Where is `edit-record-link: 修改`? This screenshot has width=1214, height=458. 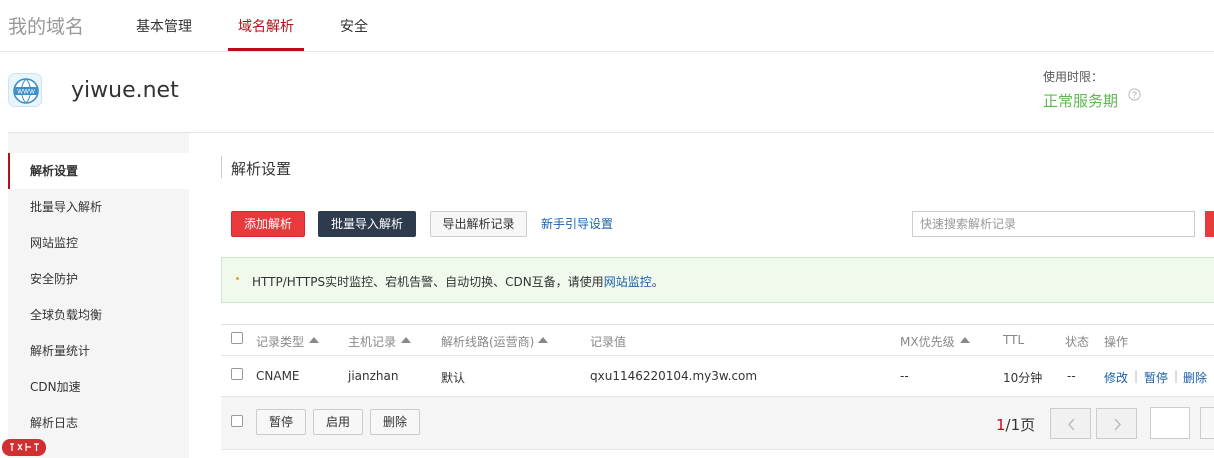 edit-record-link: 修改 is located at coordinates (1116, 377).